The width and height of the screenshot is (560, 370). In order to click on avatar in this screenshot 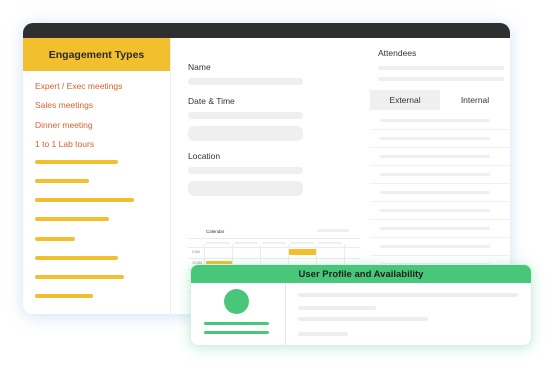, I will do `click(236, 301)`.